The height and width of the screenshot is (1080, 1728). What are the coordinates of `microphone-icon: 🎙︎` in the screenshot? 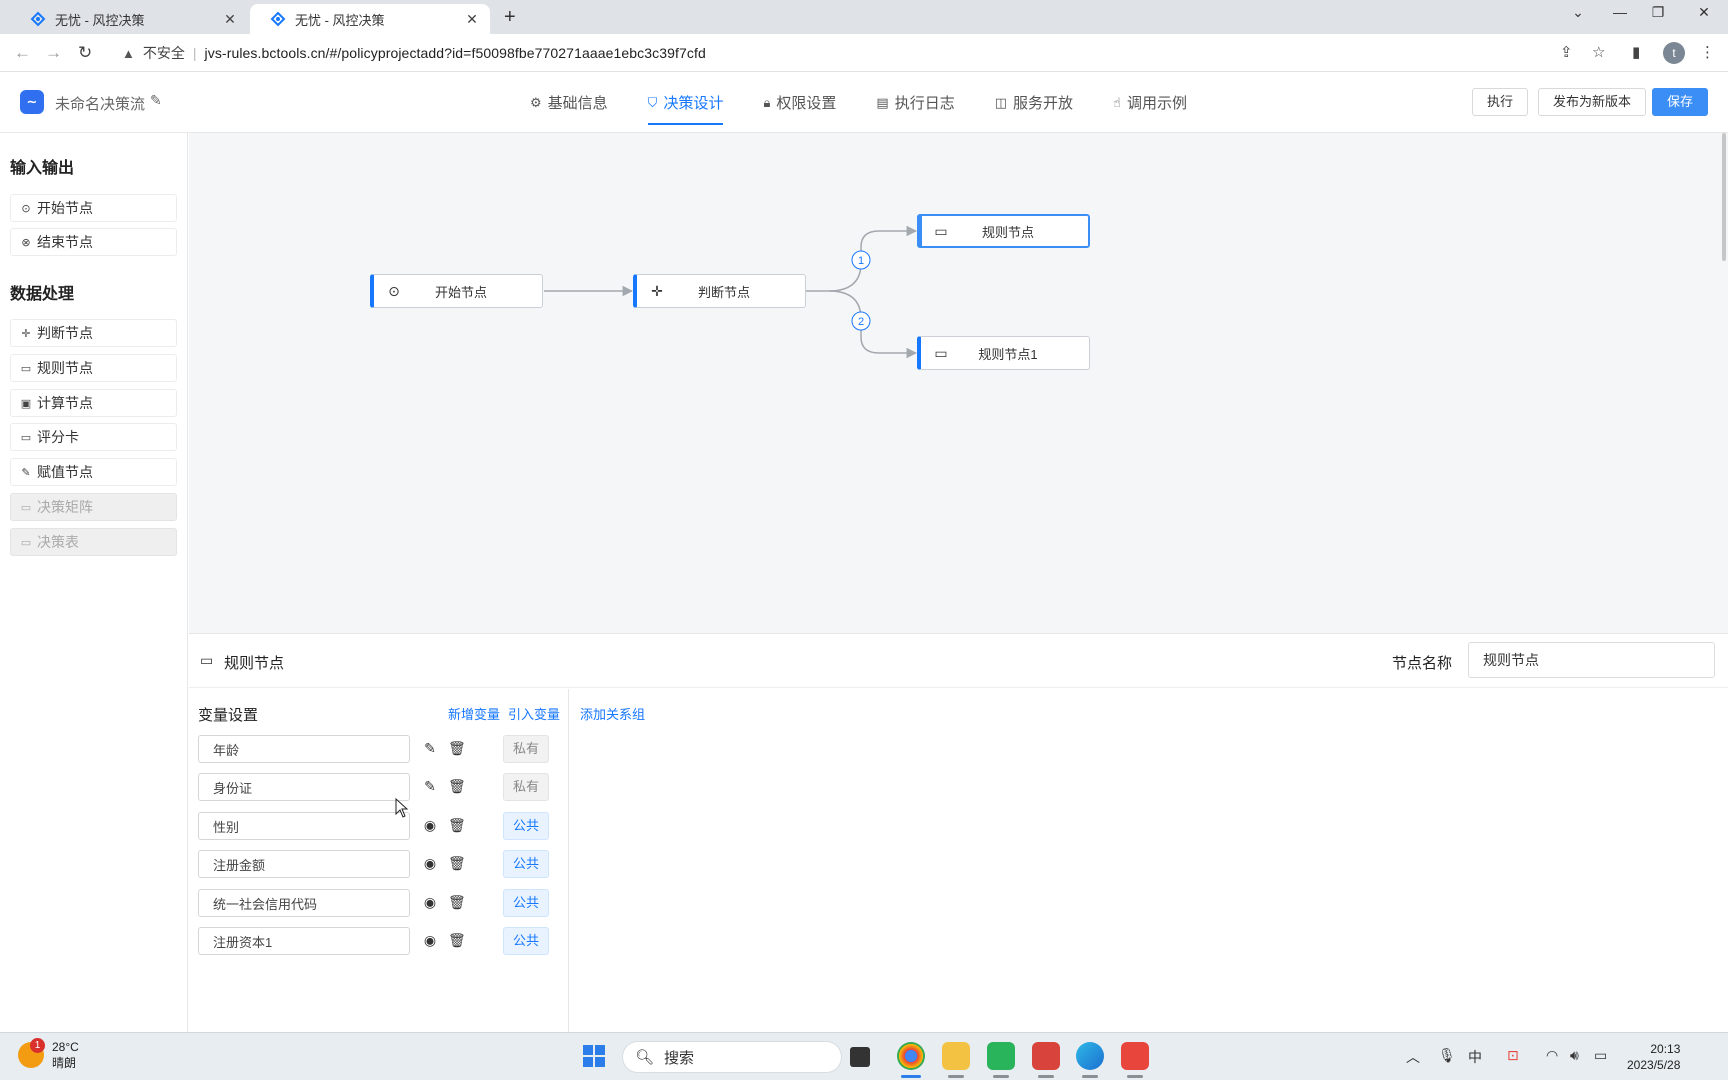 It's located at (1447, 1055).